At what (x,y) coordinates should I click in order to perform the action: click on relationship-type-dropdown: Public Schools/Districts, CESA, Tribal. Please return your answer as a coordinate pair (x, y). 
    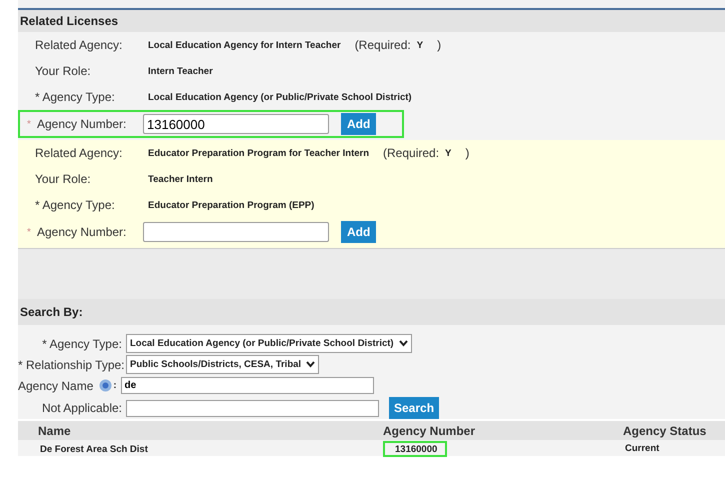
    Looking at the image, I should click on (223, 364).